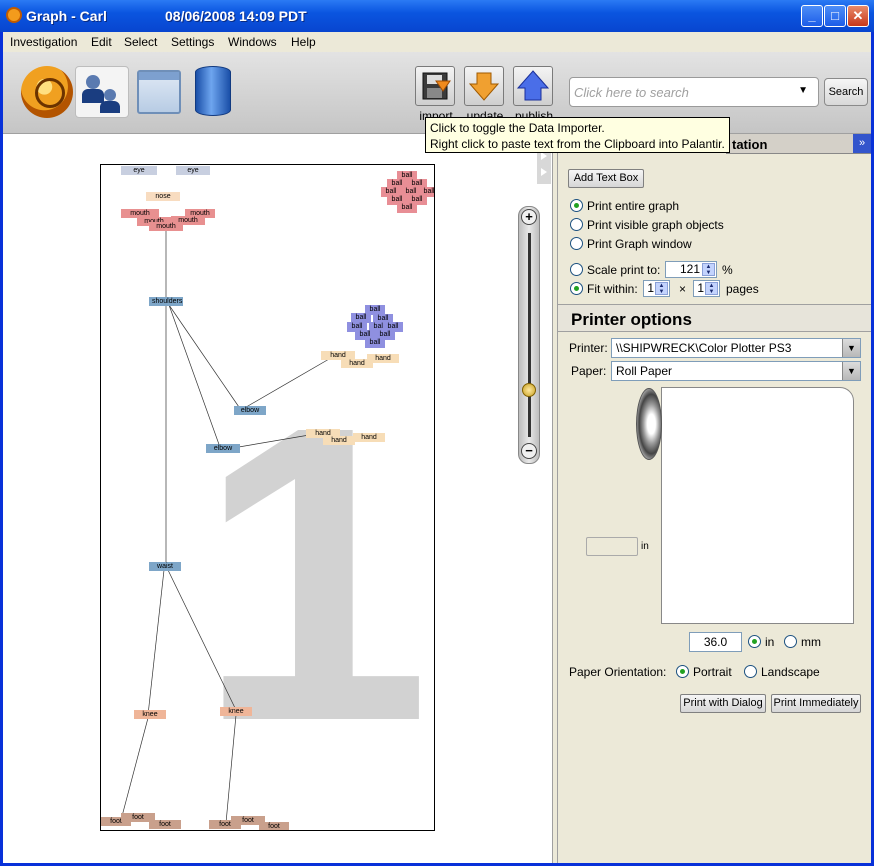 The image size is (874, 866). I want to click on zoom-slider: + −, so click(529, 335).